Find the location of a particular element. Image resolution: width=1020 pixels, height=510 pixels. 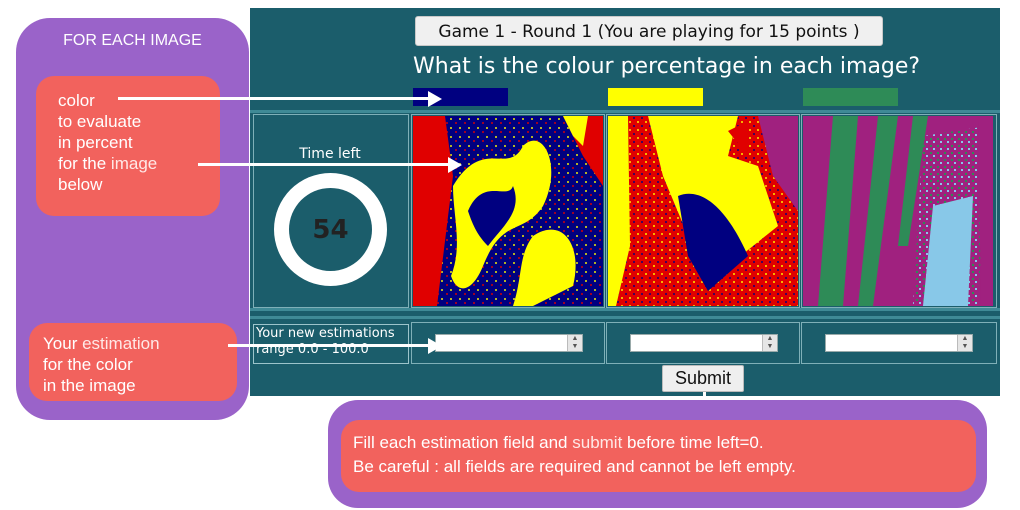

color-image-2-graphic is located at coordinates (703, 211).